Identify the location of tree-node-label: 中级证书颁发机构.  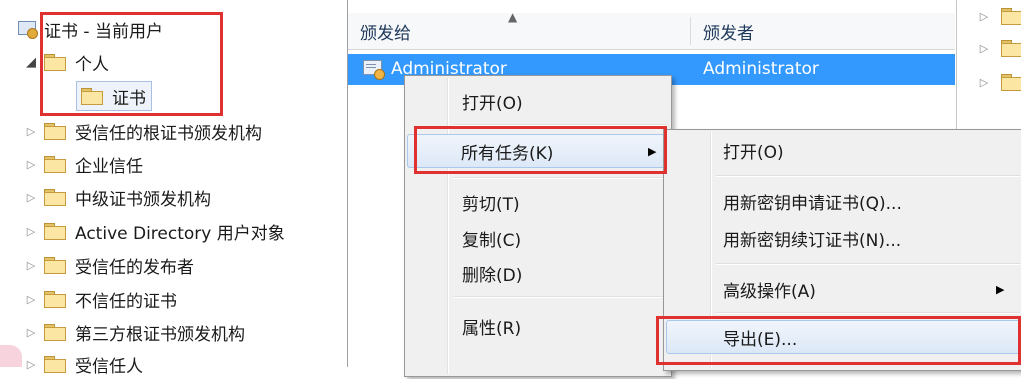
(143, 199).